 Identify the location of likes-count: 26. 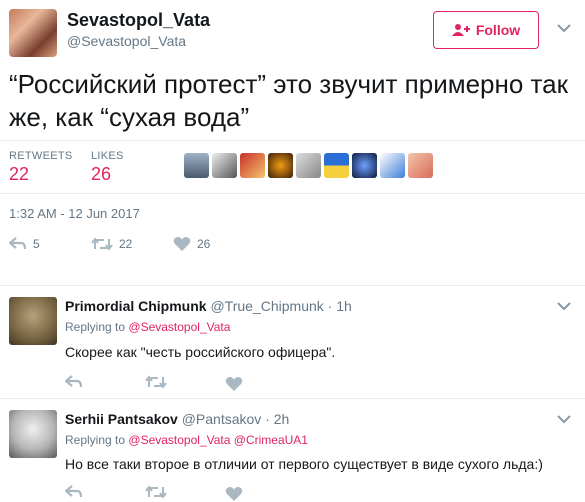
(101, 174).